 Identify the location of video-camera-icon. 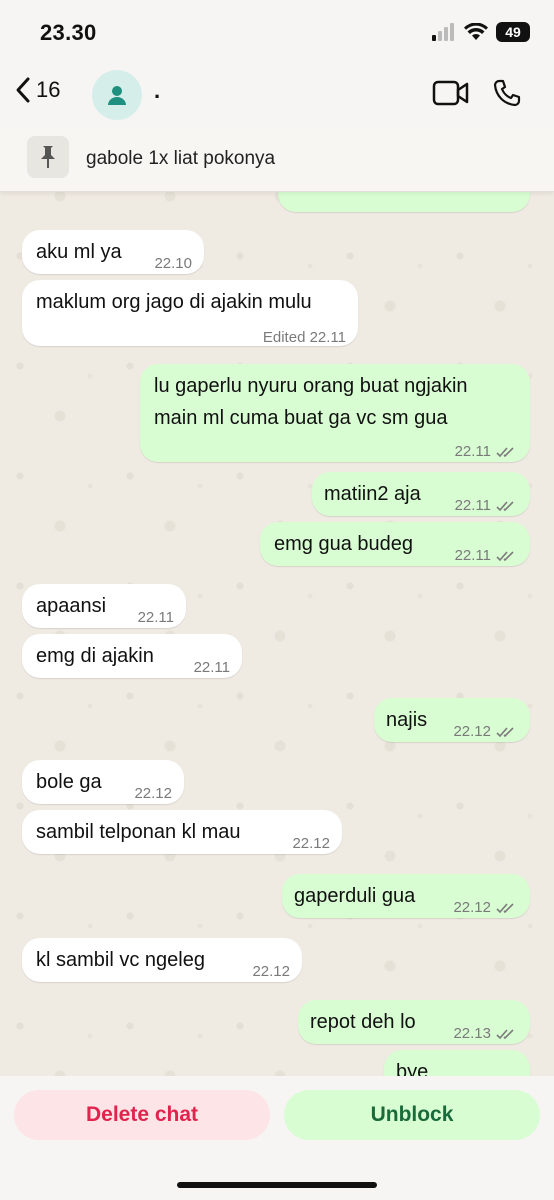
(450, 93).